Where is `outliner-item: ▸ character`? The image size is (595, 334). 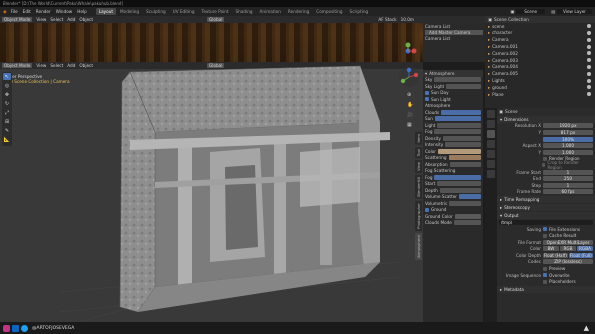 outliner-item: ▸ character is located at coordinates (540, 33).